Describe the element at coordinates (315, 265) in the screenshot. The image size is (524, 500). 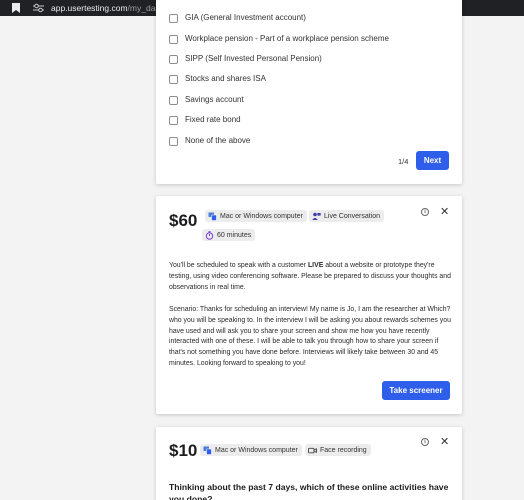
I see `description-emphasis: LIVE` at that location.